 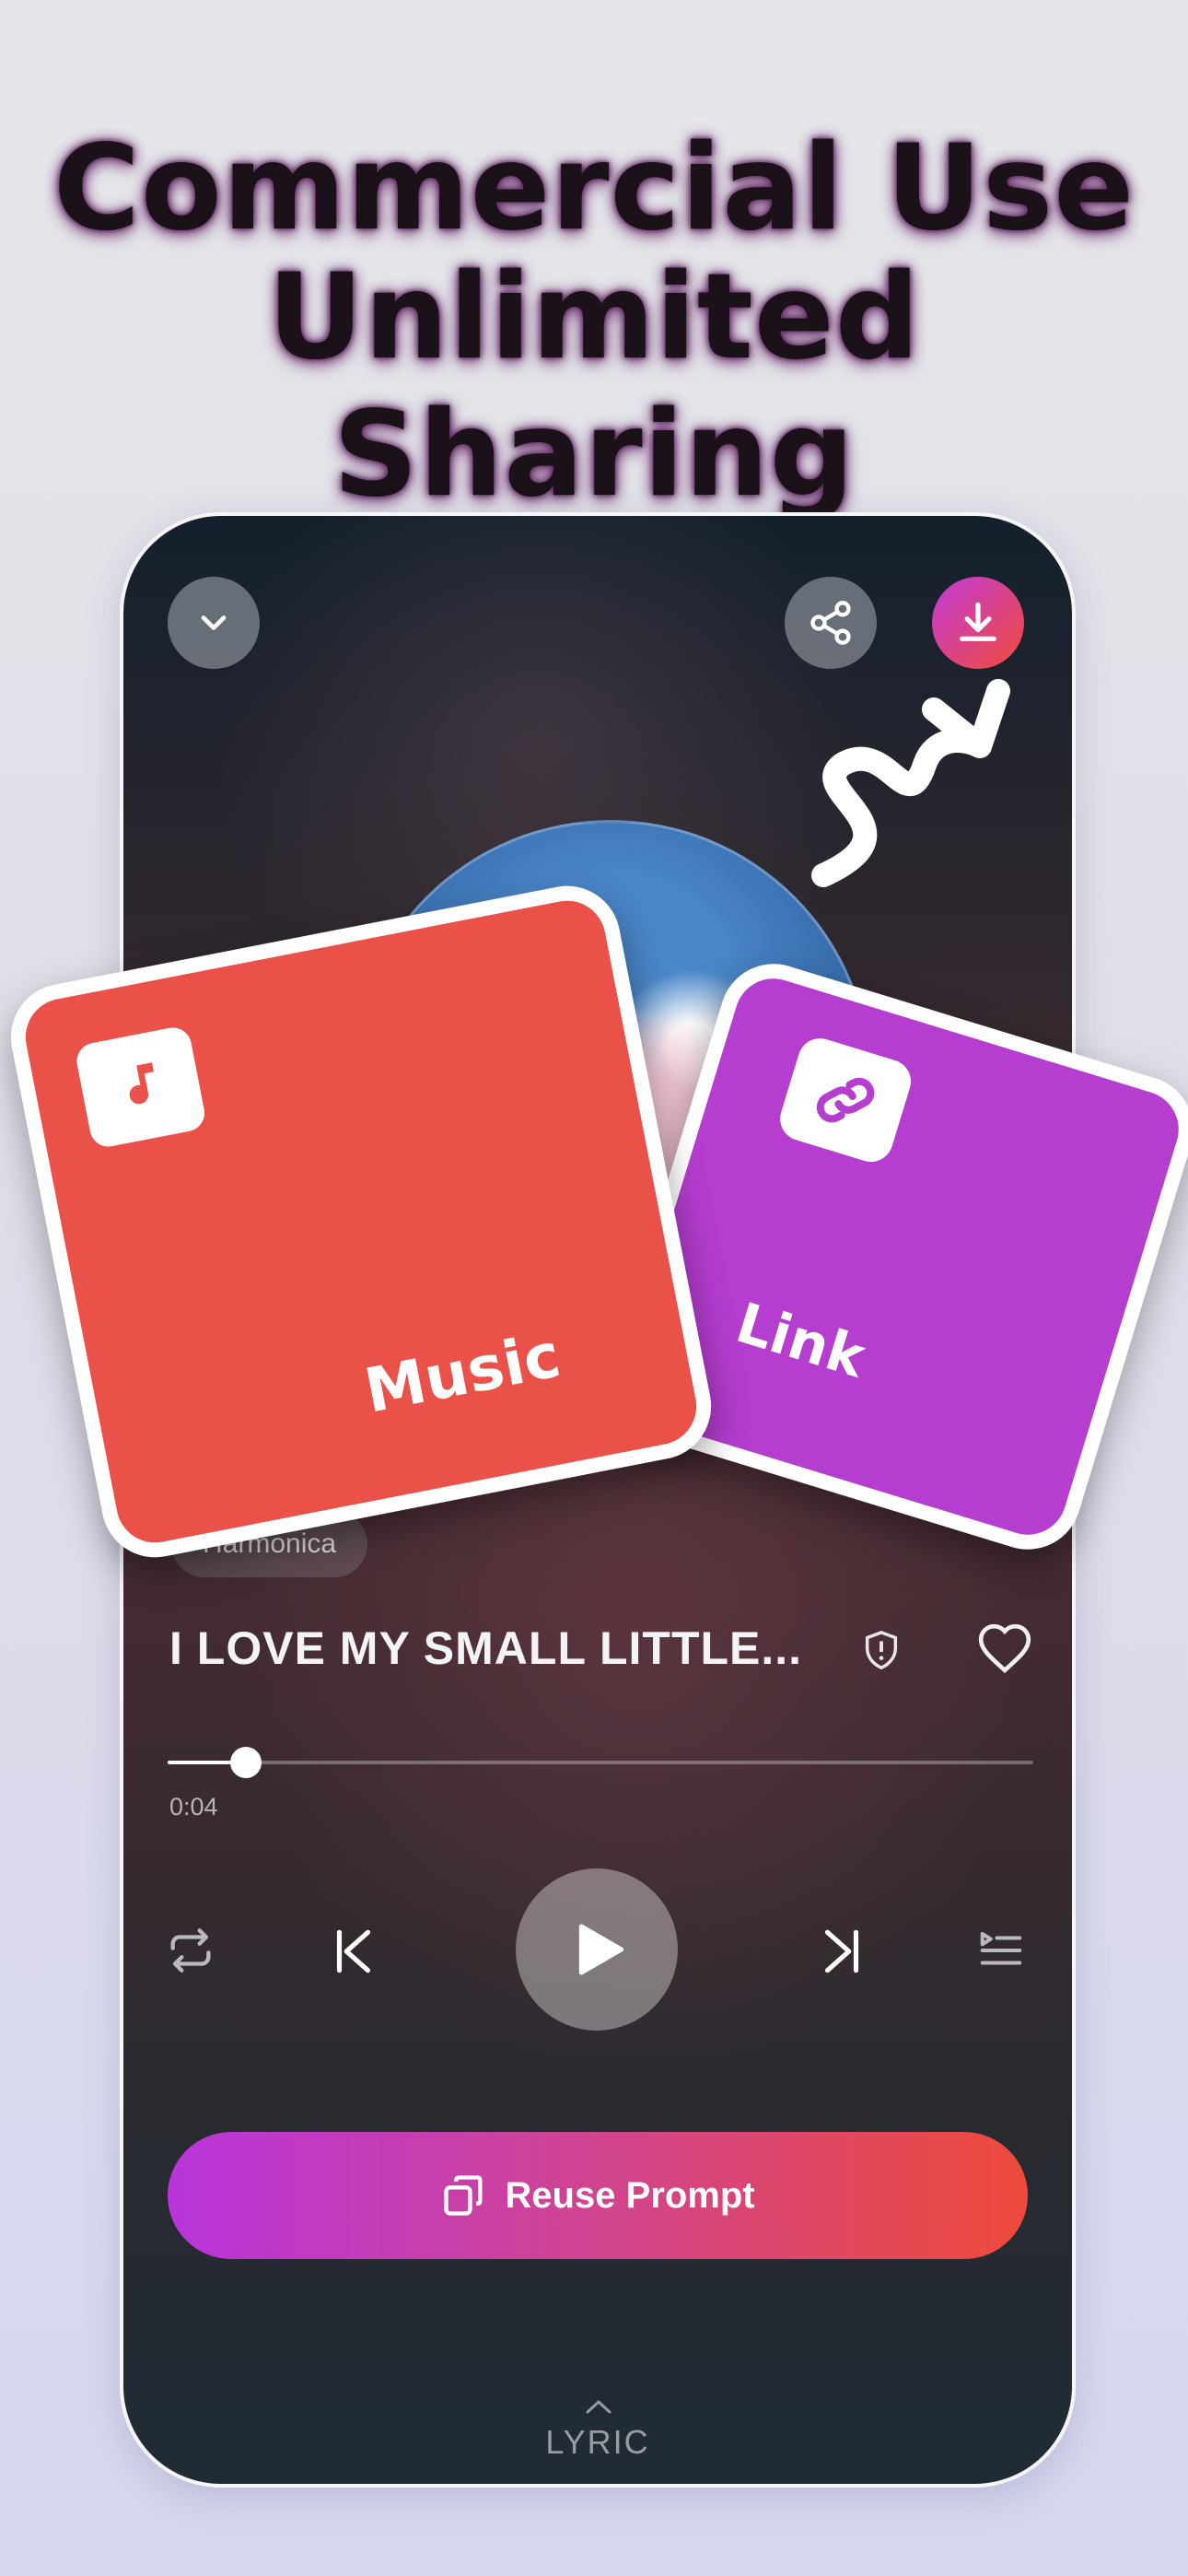 I want to click on repeat-icon, so click(x=190, y=1950).